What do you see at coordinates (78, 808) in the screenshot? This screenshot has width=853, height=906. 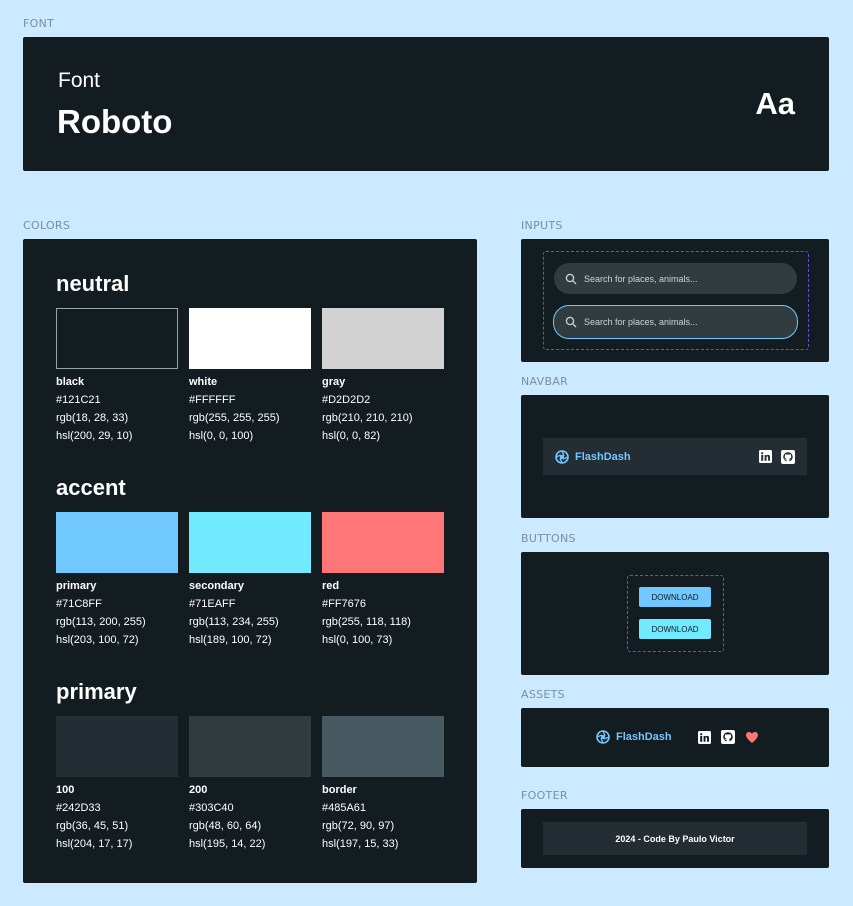 I see `swatch-hex: #242D33` at bounding box center [78, 808].